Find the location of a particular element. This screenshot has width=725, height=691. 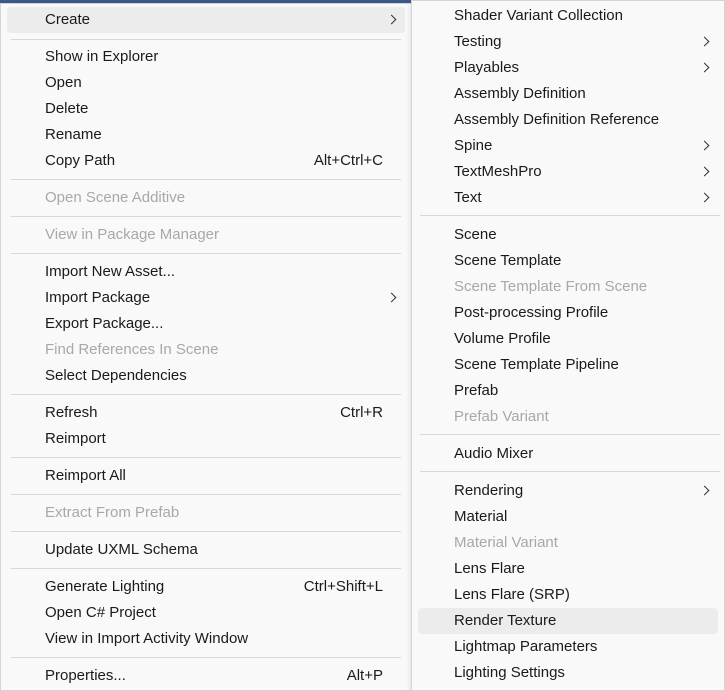

menu-item-scene-template-pipeline: Scene Template Pipeline is located at coordinates (568, 365).